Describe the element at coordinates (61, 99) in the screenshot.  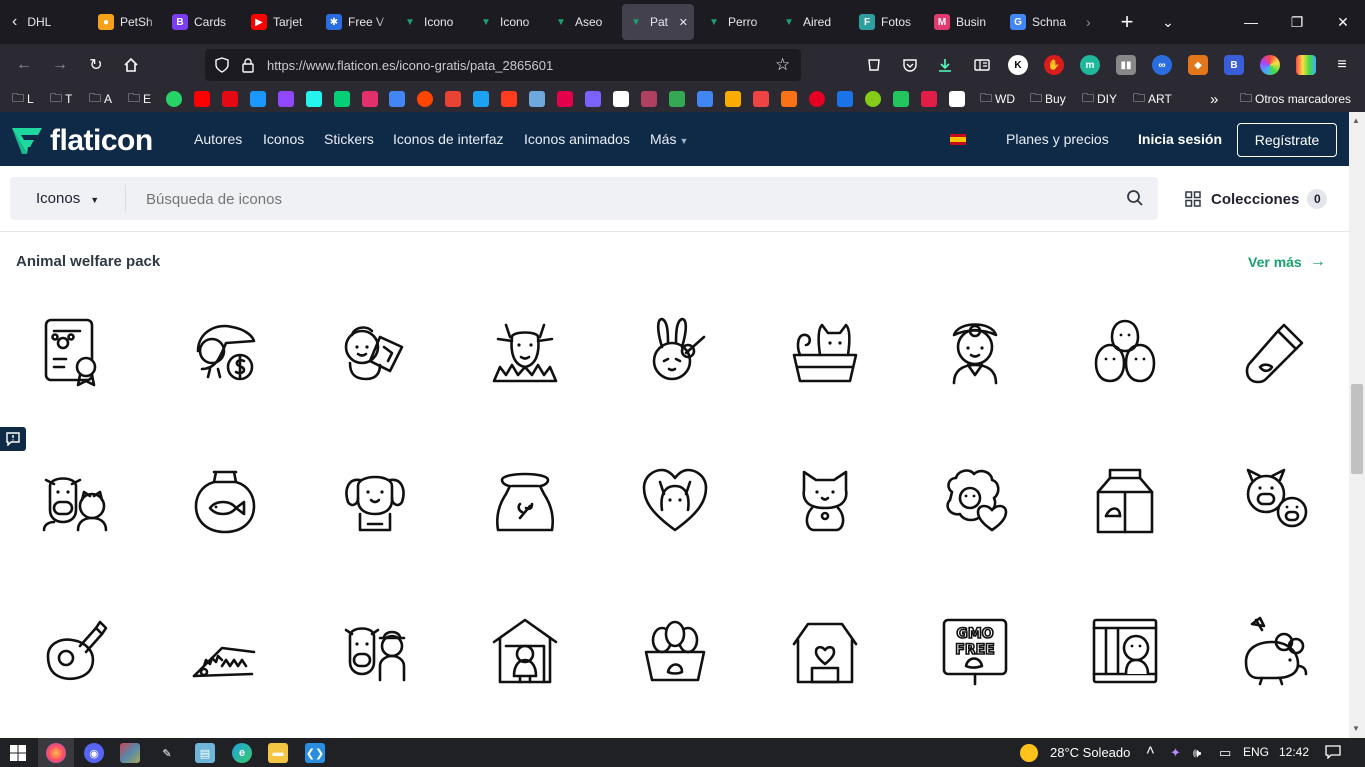
I see `bookmark-folder-t: 🗀 T` at that location.